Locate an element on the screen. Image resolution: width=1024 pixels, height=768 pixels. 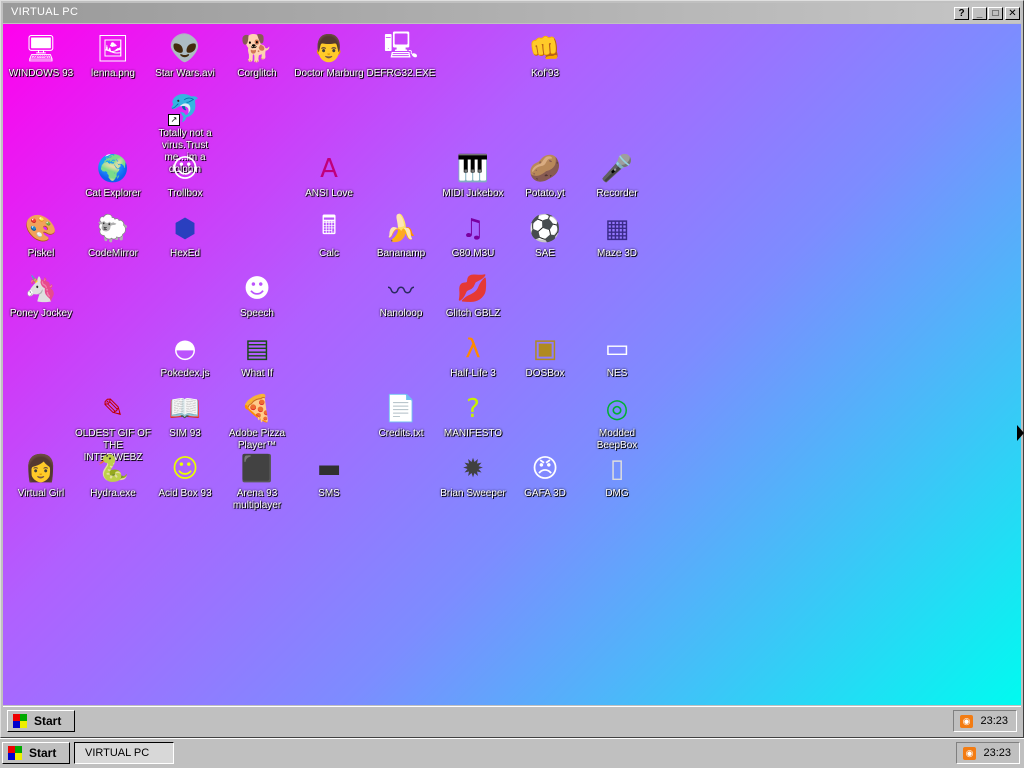
desktop-icon-cat-explorer: 🌍 Cat Explorer is located at coordinates (113, 176).